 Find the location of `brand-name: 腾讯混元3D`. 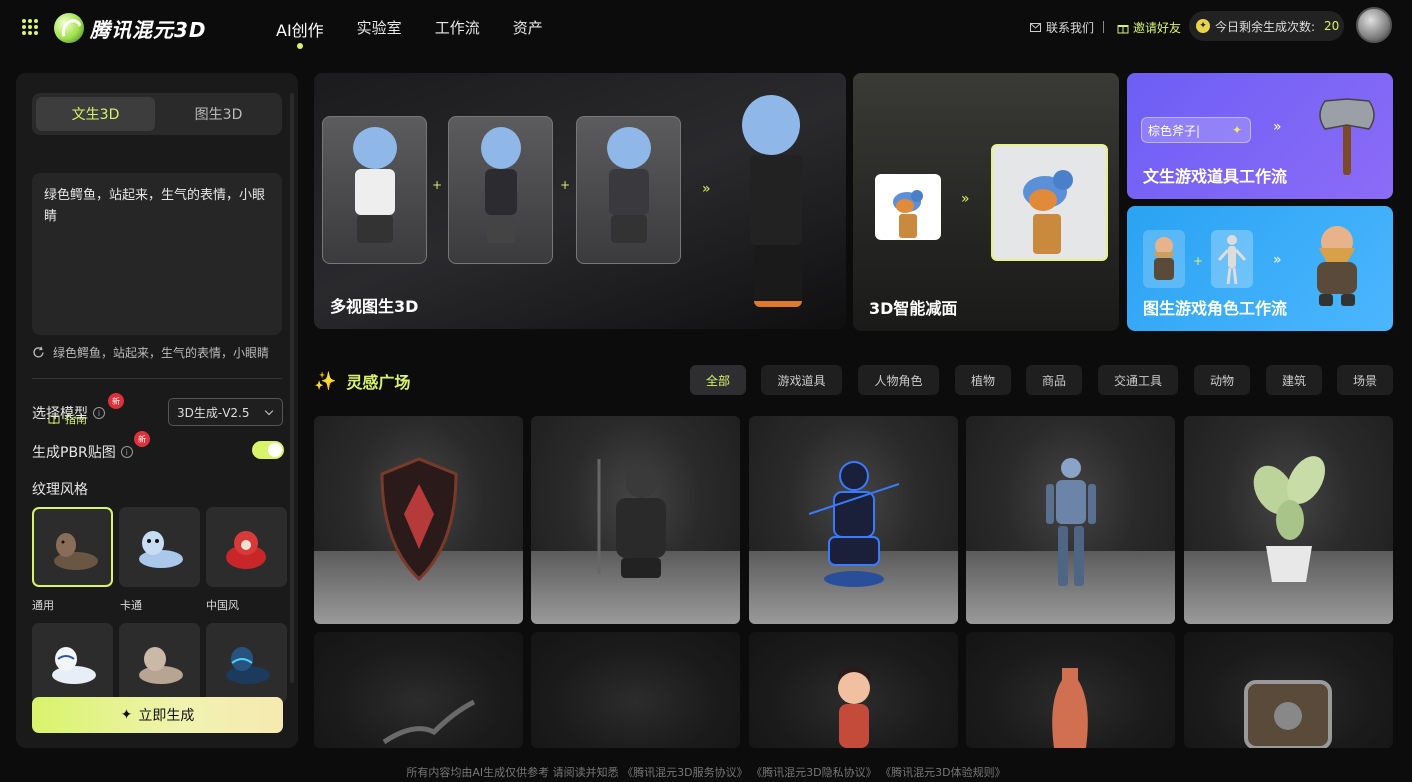

brand-name: 腾讯混元3D is located at coordinates (148, 28).